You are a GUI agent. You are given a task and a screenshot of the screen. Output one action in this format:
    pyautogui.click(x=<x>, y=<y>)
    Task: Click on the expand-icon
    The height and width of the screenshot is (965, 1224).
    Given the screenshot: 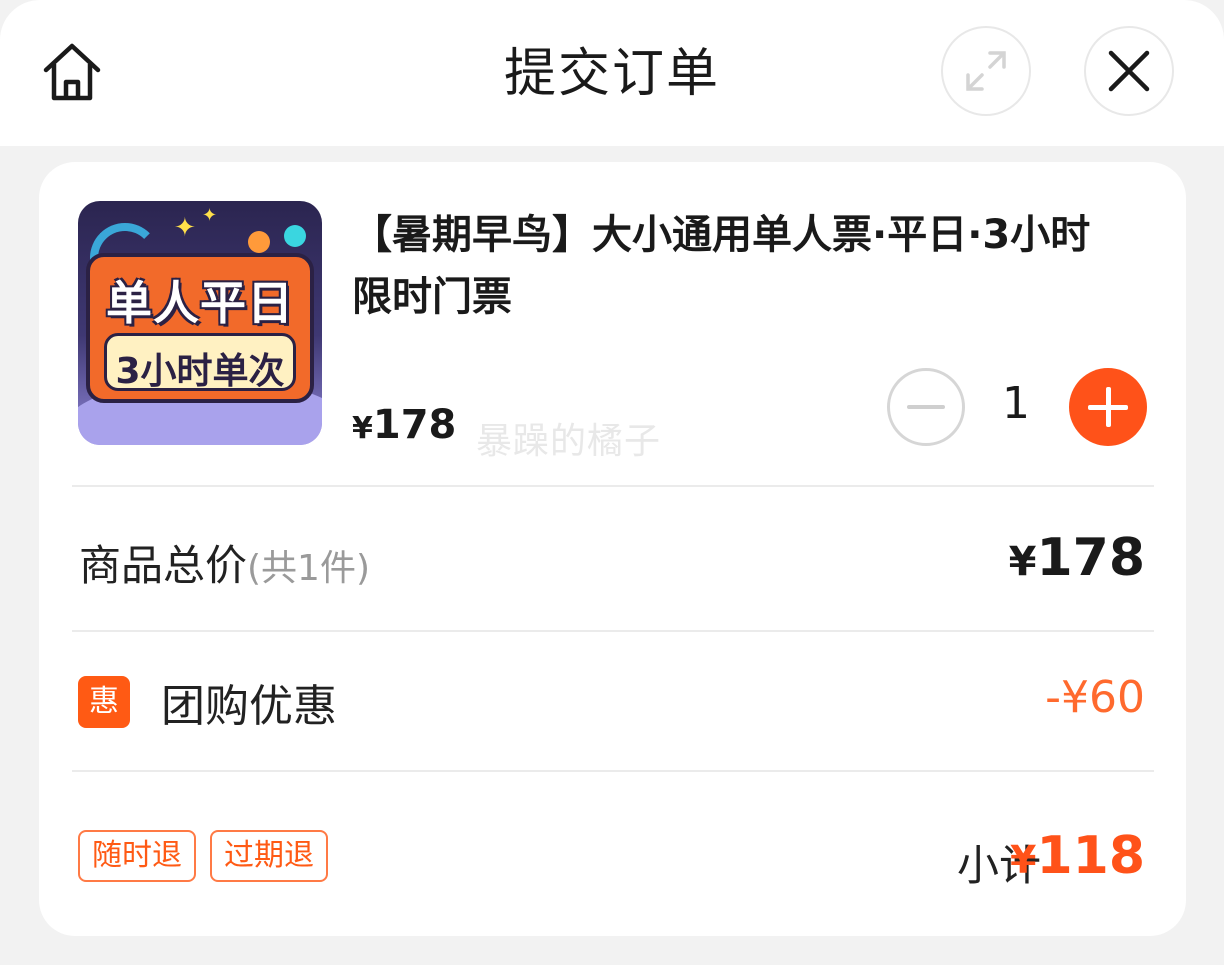 What is the action you would take?
    pyautogui.click(x=986, y=71)
    